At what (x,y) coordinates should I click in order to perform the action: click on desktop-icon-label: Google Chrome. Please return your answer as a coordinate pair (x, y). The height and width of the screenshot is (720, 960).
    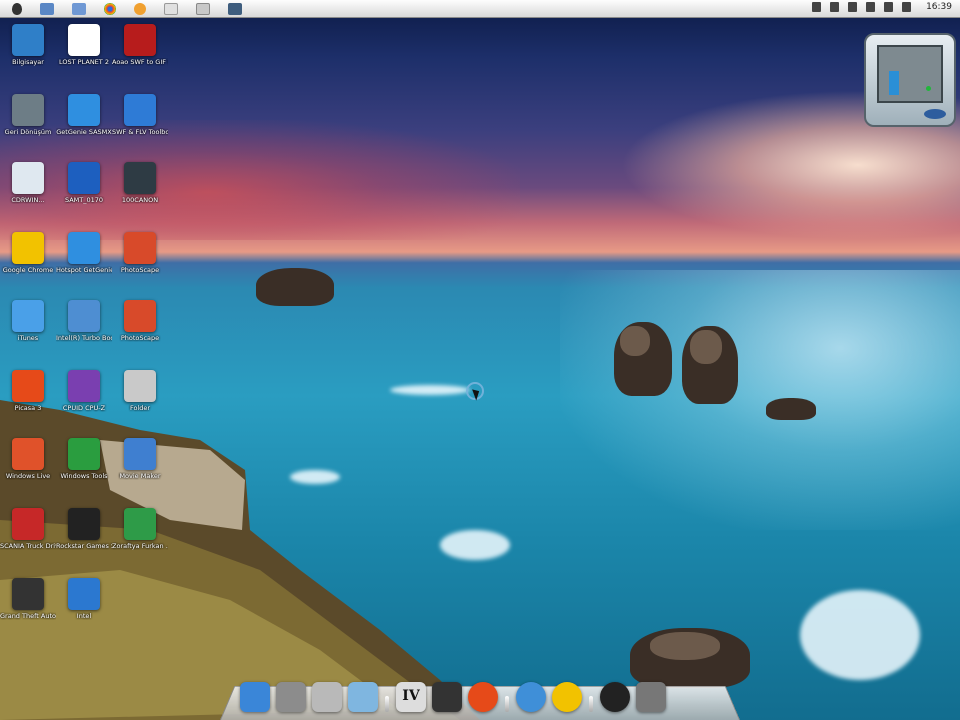
    Looking at the image, I should click on (28, 270).